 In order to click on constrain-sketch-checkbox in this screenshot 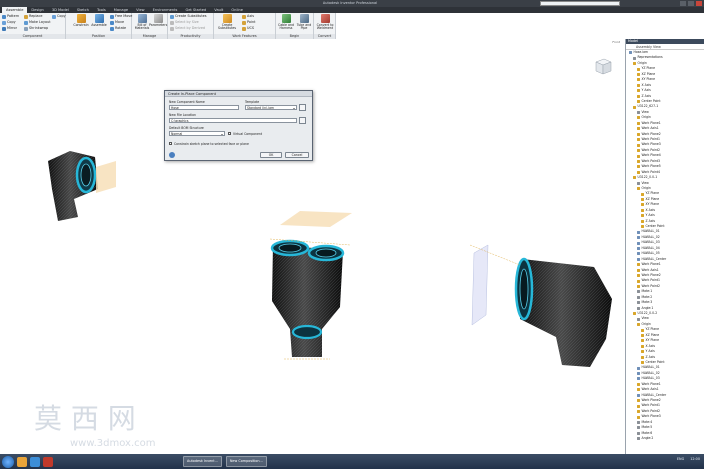, I will do `click(170, 143)`.